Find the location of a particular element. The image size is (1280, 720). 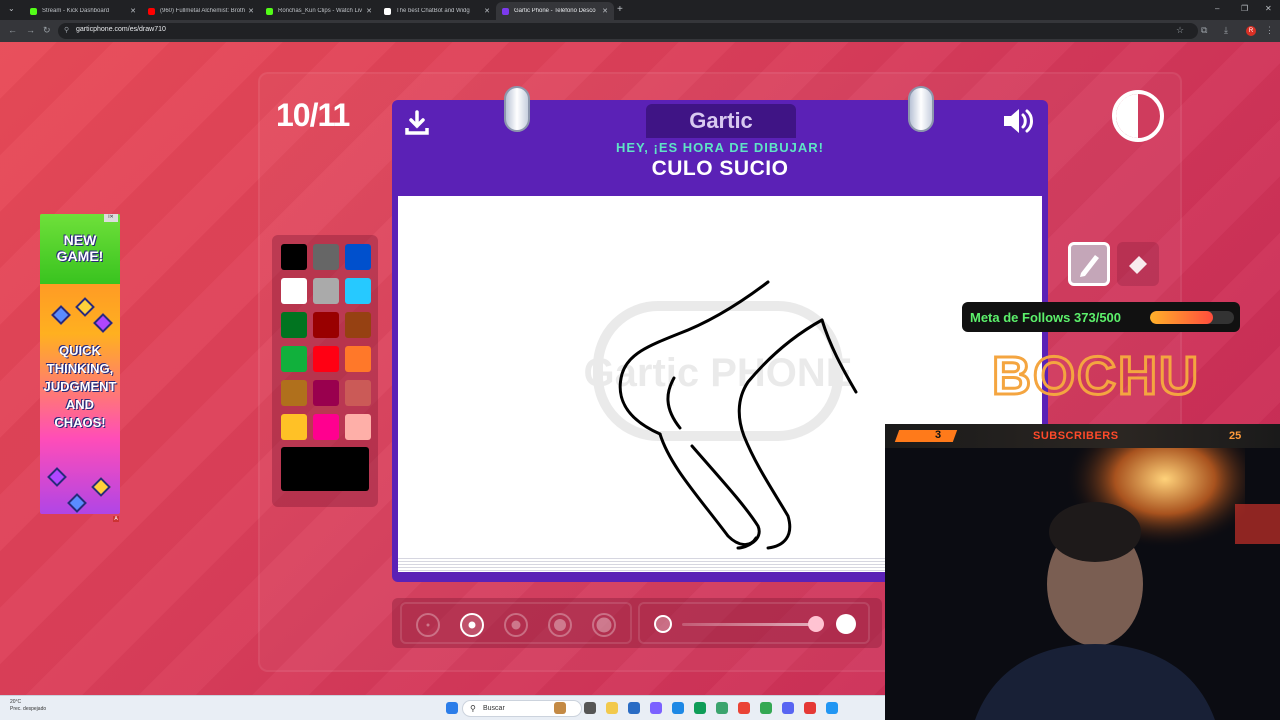

tab-title: Gartic Phone - Teléfono Desco is located at coordinates (555, 11).